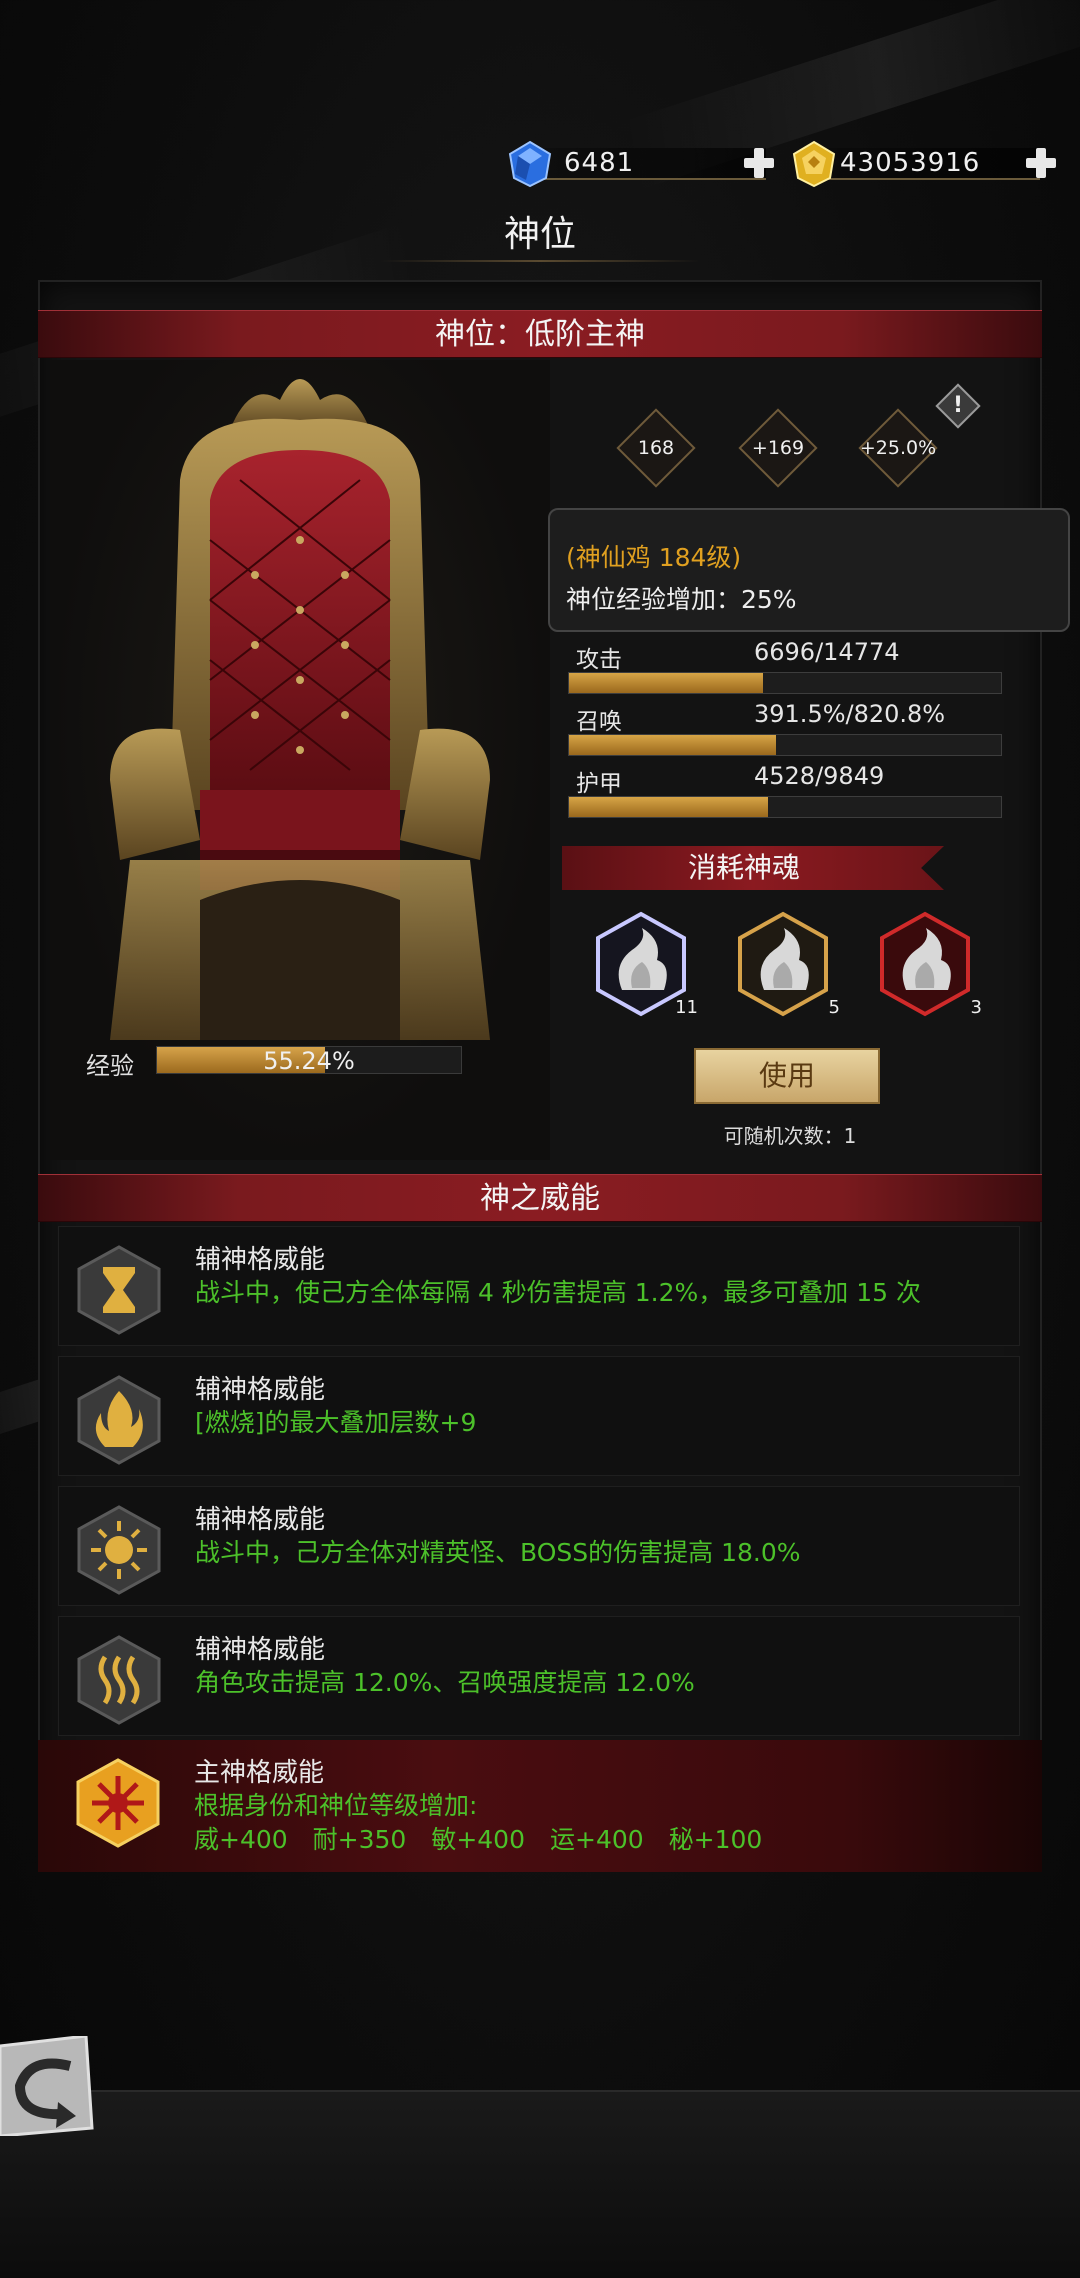 Image resolution: width=1080 pixels, height=2278 pixels. Describe the element at coordinates (787, 1076) in the screenshot. I see `use-button: 使用` at that location.